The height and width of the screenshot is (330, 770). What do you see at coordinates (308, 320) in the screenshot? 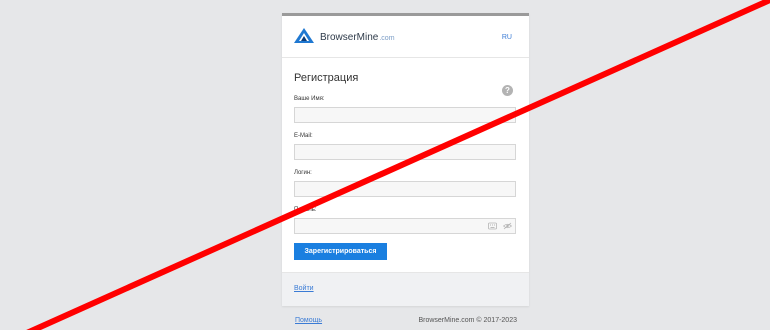
I see `help-link: Помощь` at bounding box center [308, 320].